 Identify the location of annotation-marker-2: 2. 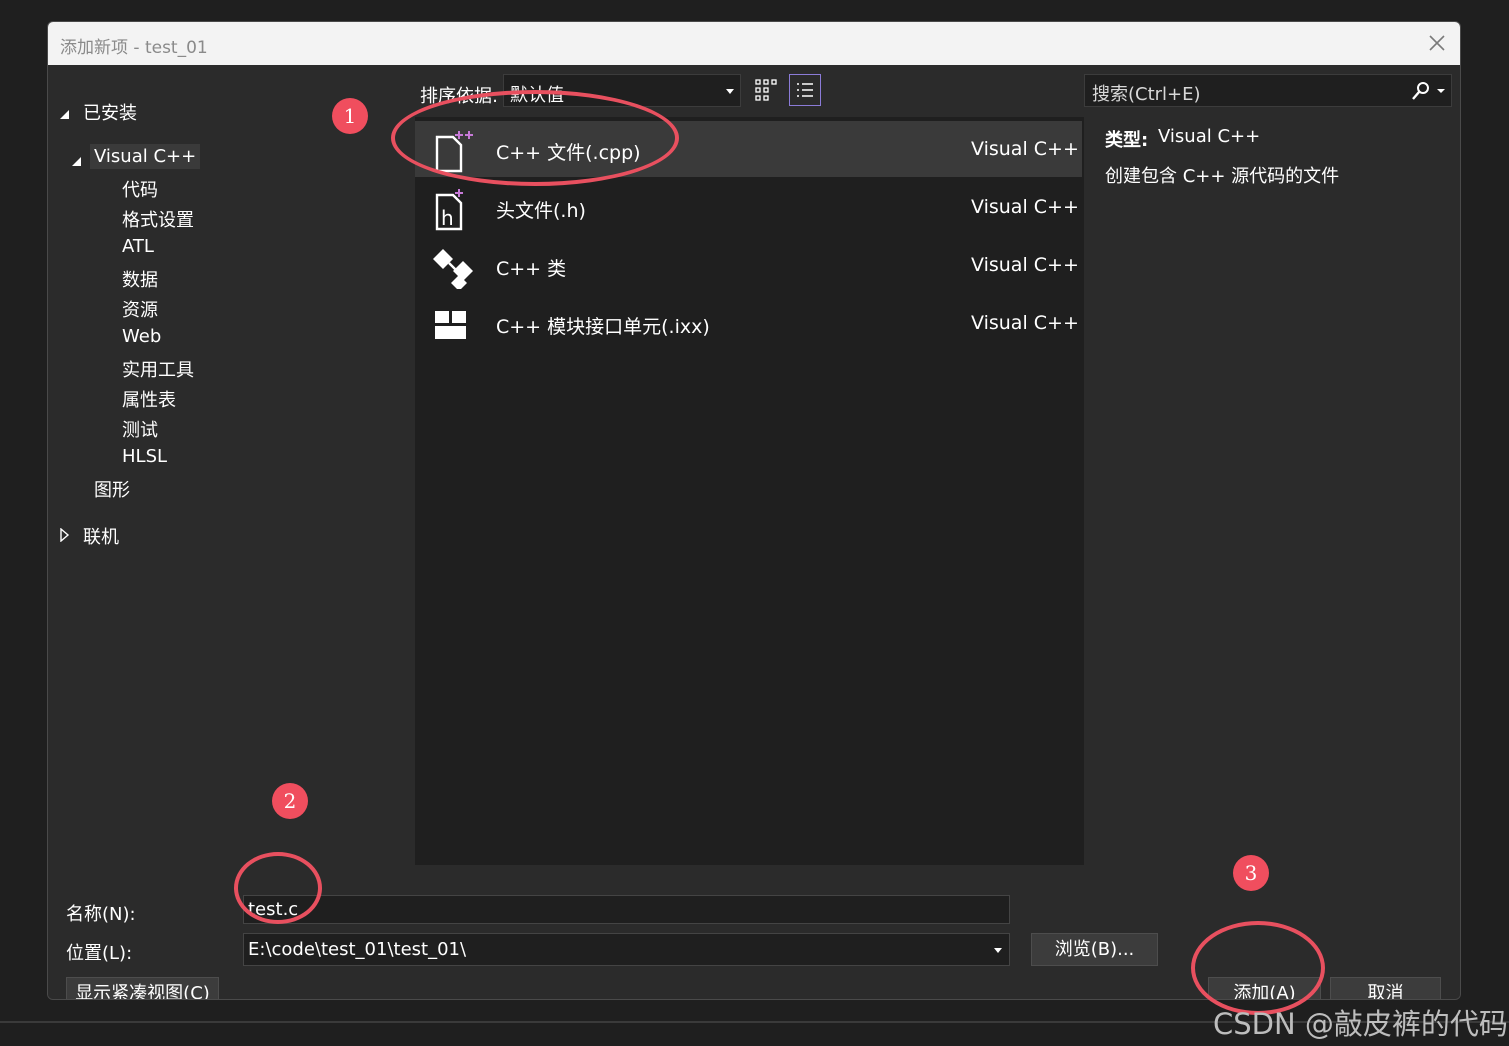
(290, 801).